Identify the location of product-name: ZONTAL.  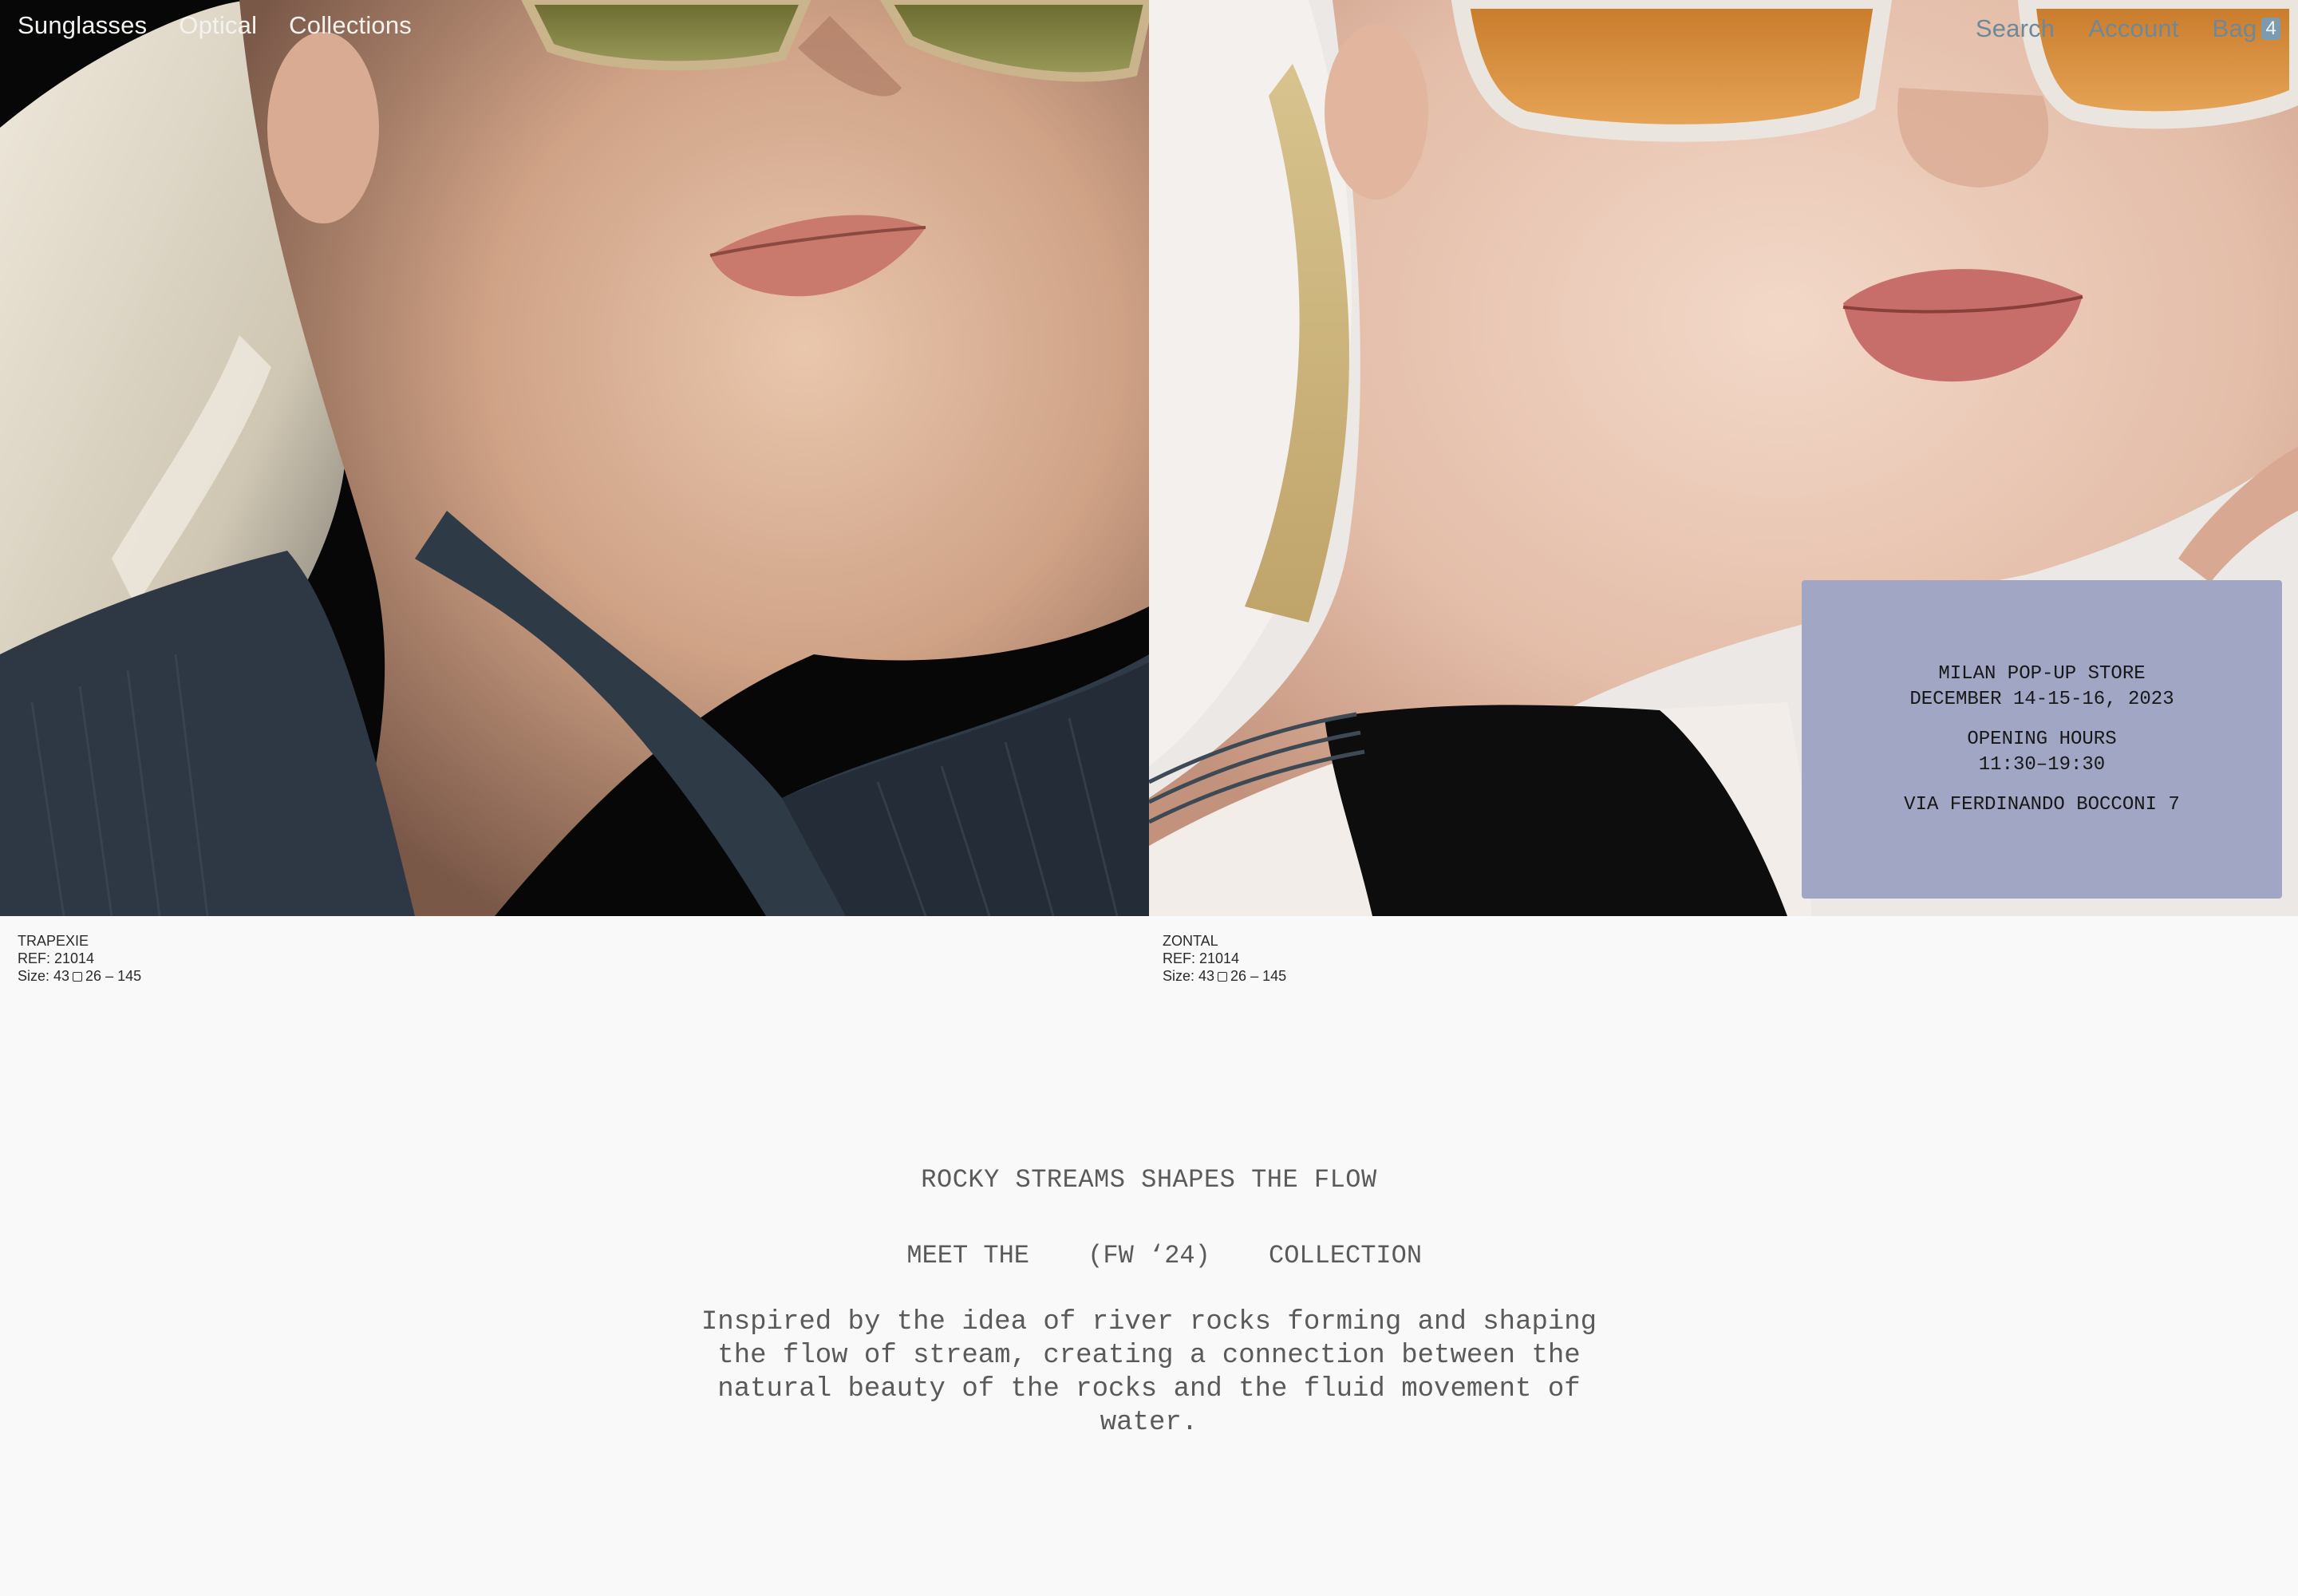
(1190, 941).